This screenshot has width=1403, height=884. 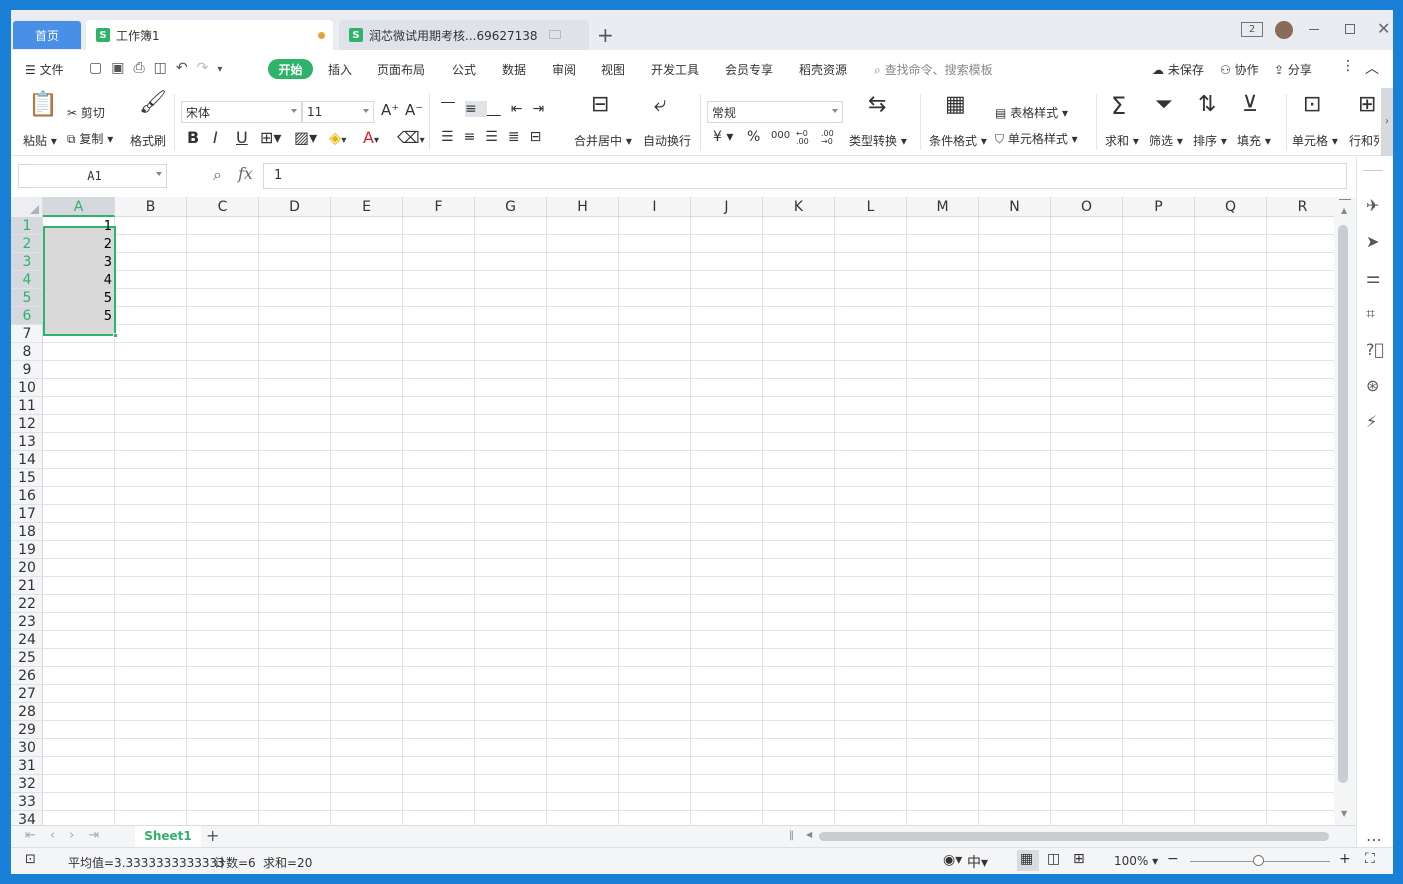 I want to click on row-header-32: 32, so click(x=27, y=784).